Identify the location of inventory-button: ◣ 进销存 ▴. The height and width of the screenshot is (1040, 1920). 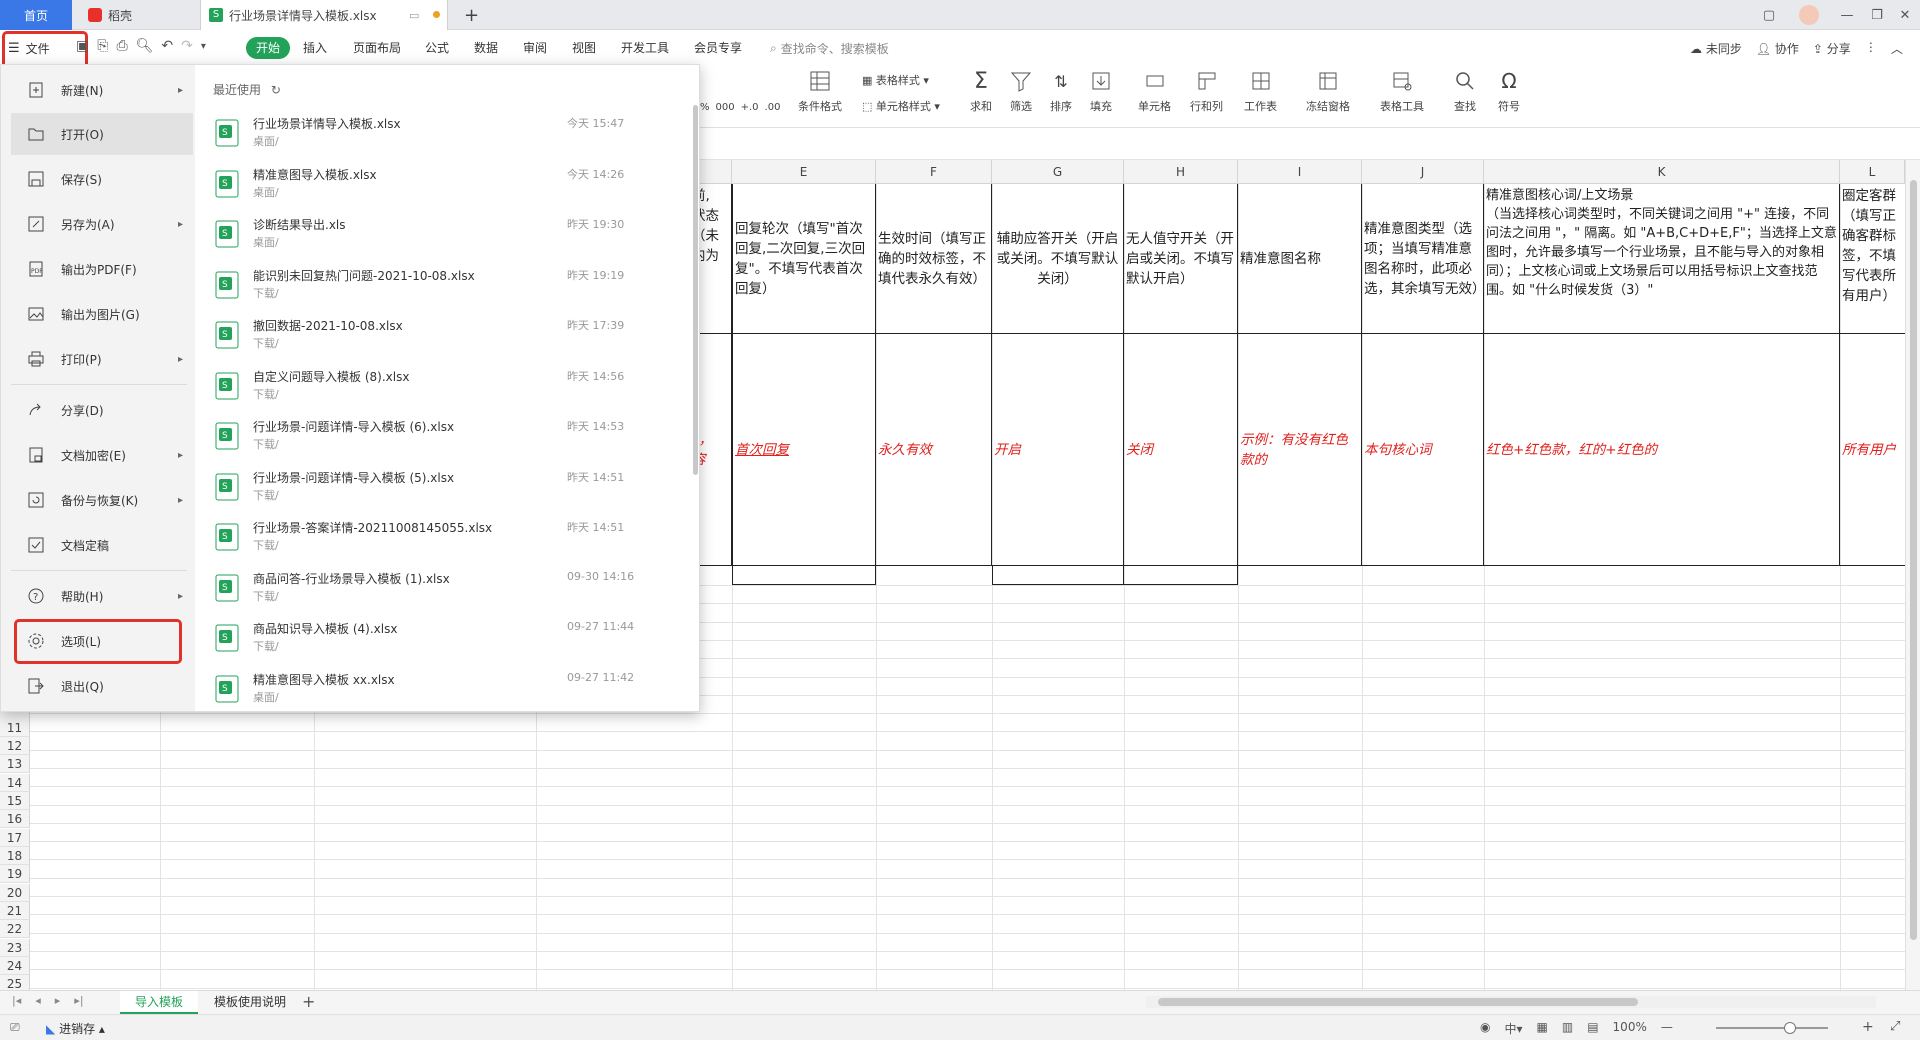
(75, 1028).